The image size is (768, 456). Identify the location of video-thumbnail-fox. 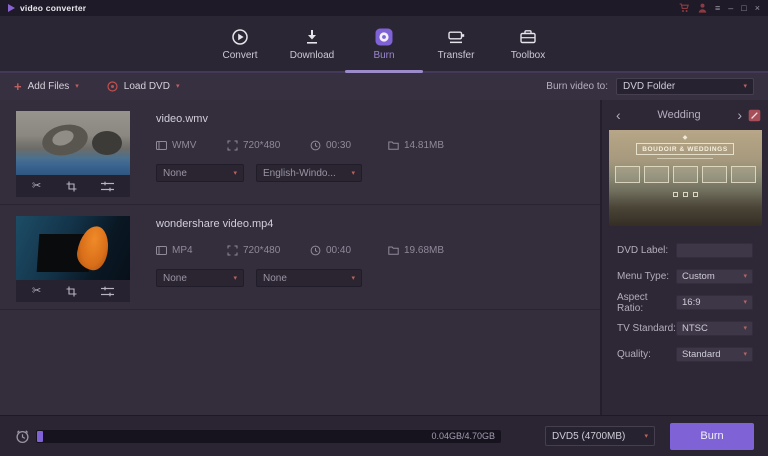
(73, 248).